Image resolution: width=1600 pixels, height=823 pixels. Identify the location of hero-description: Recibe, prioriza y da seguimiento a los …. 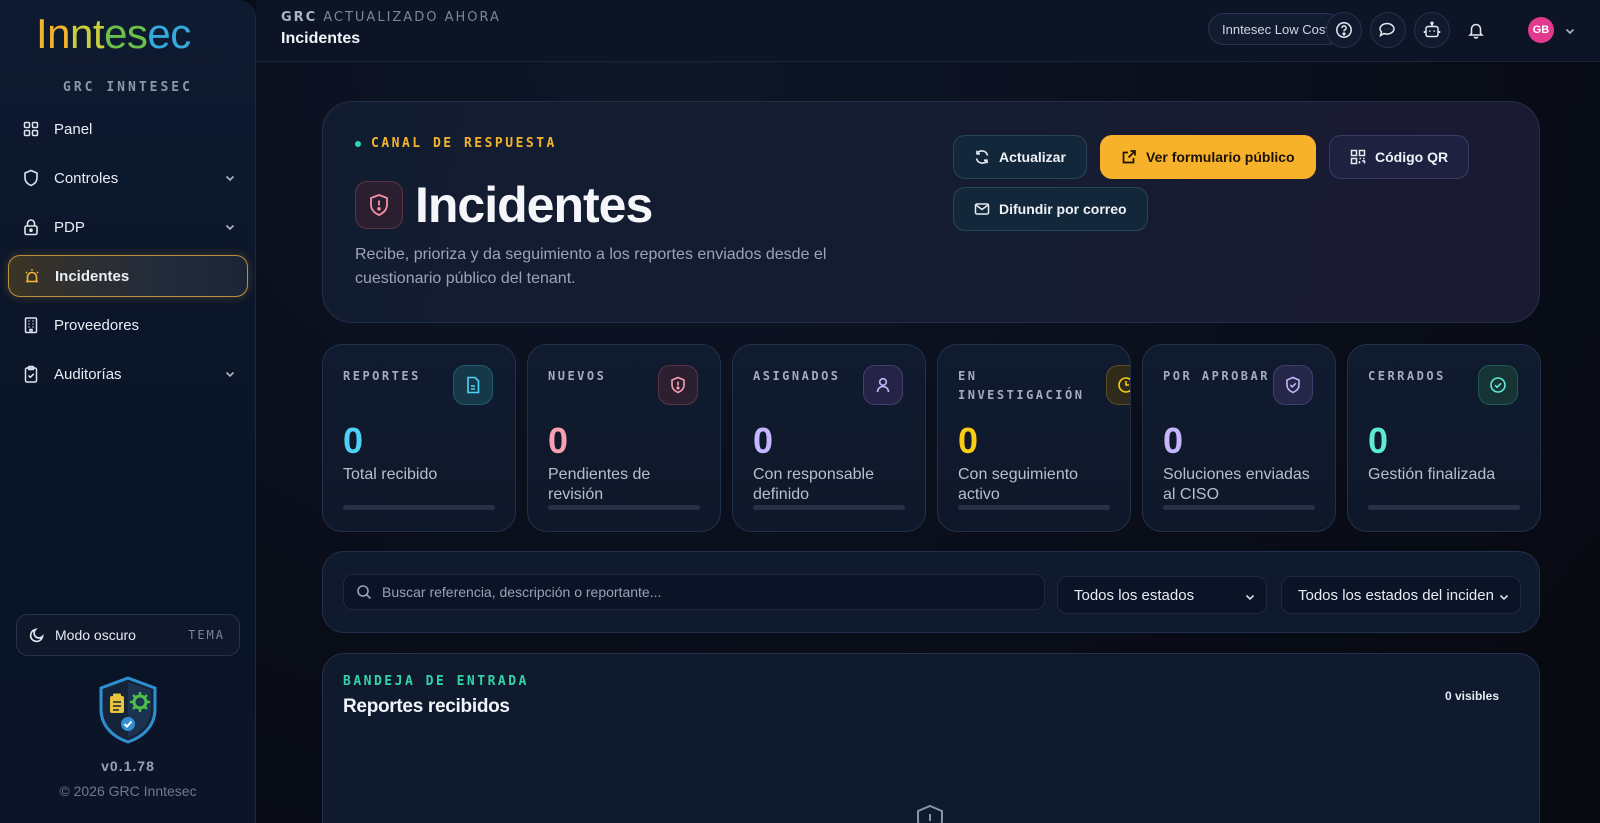
(591, 266).